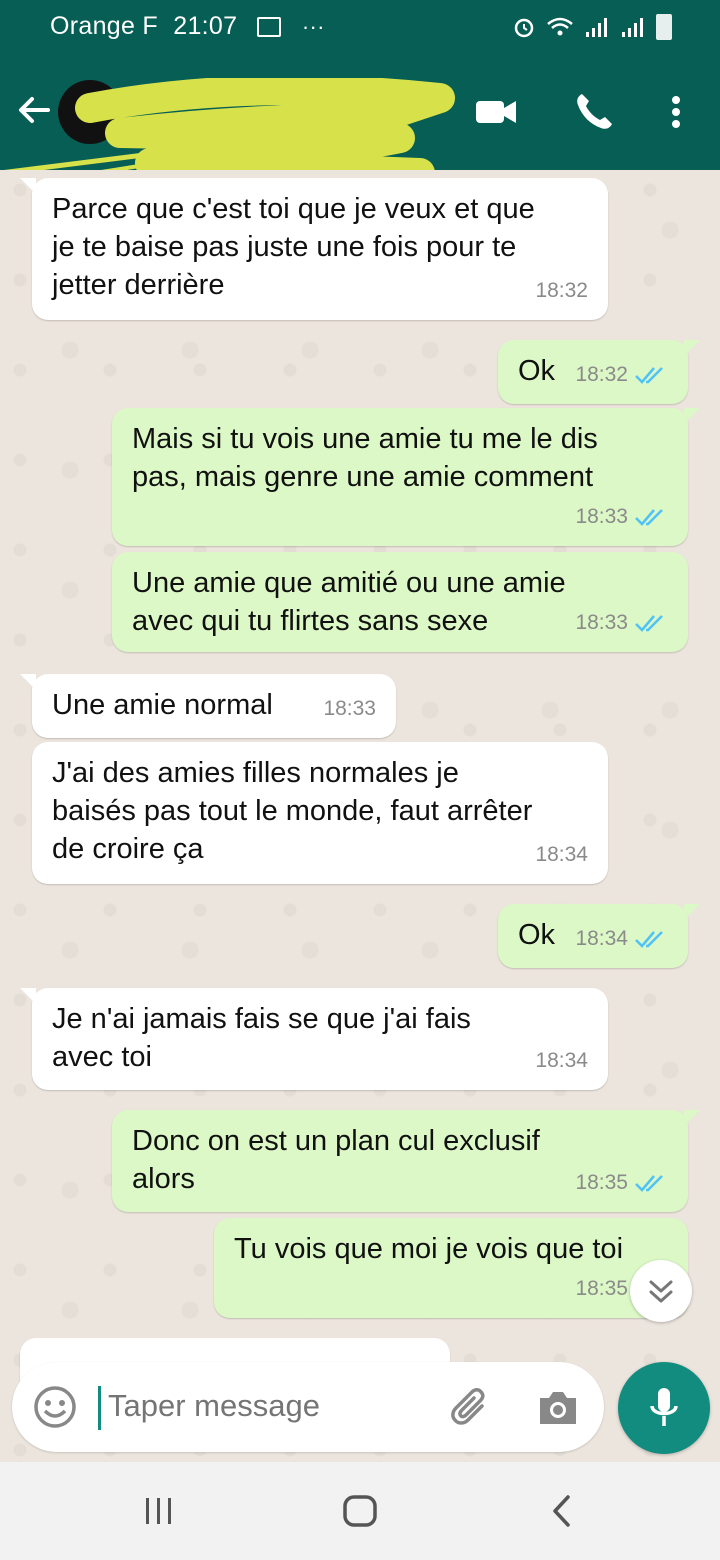  What do you see at coordinates (496, 112) in the screenshot?
I see `video-call-icon` at bounding box center [496, 112].